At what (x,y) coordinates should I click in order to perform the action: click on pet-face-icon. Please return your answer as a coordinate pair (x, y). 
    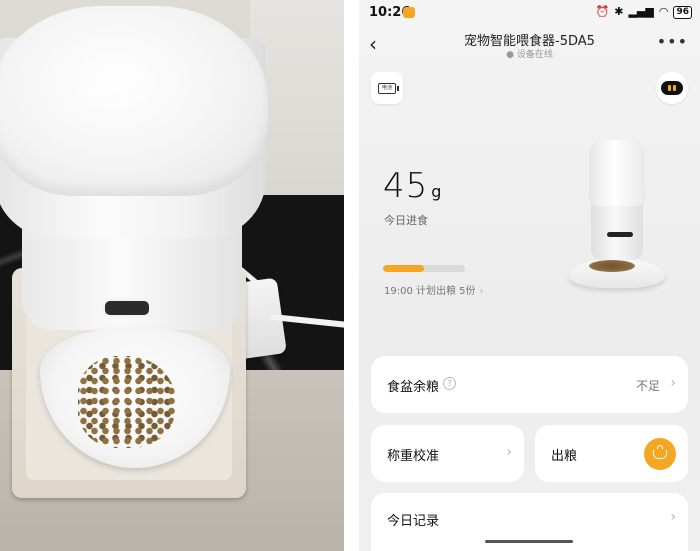
    Looking at the image, I should click on (672, 88).